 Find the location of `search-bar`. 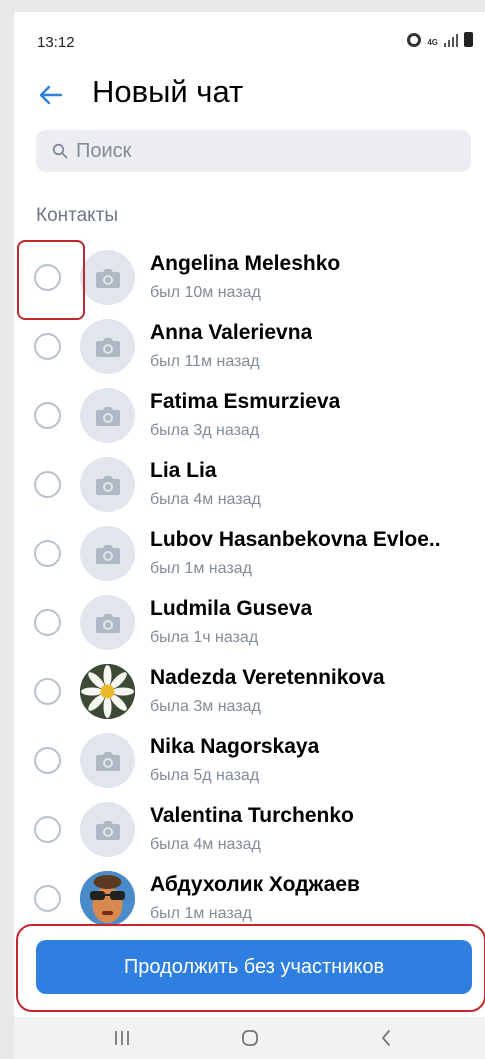

search-bar is located at coordinates (253, 151).